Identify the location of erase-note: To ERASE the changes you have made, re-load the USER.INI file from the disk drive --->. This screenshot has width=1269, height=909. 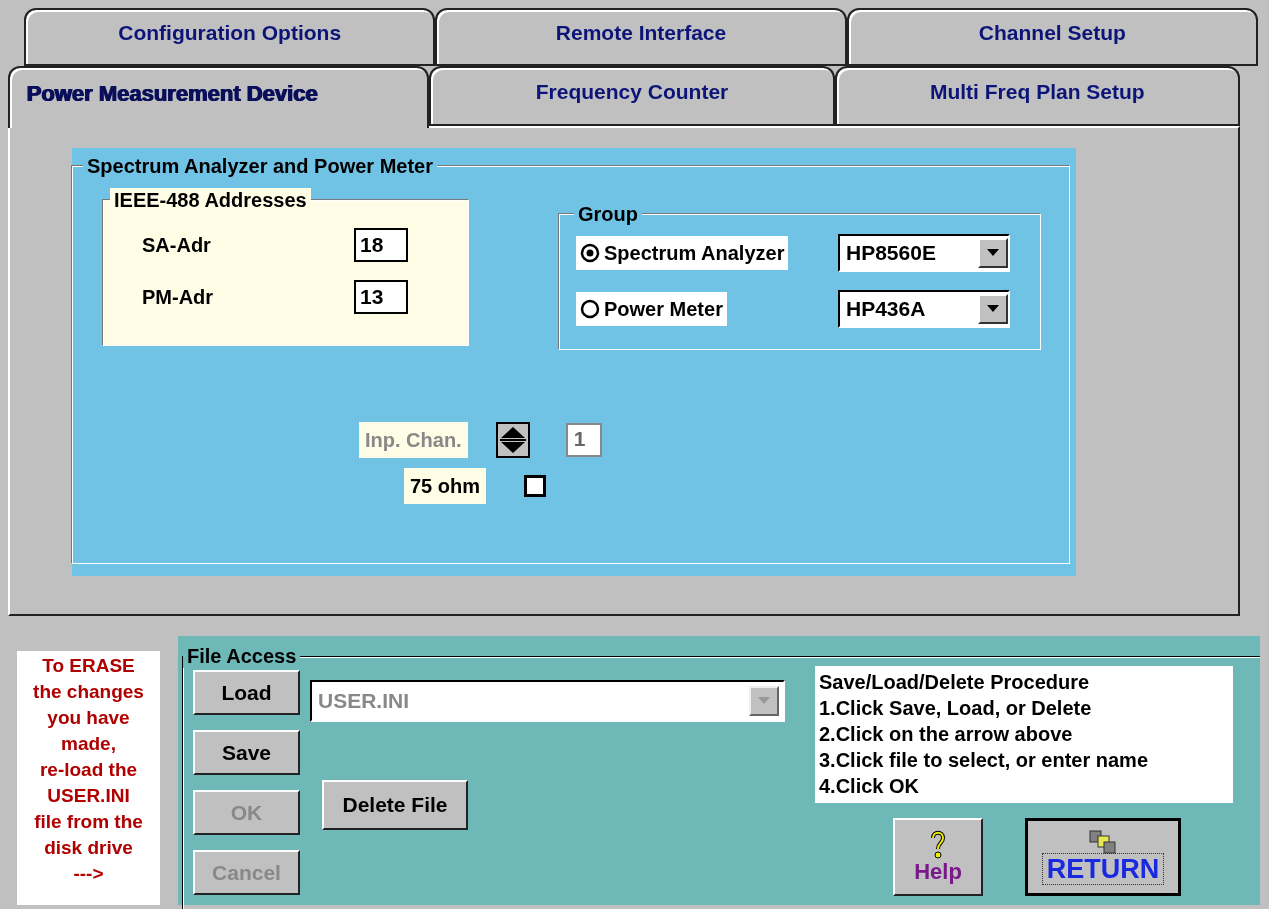
(88, 778).